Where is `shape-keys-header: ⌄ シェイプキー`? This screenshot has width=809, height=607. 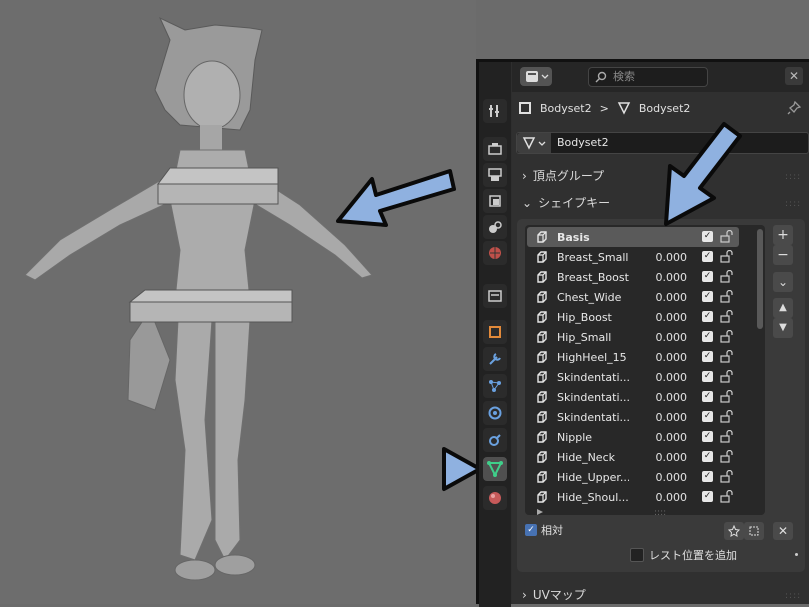
shape-keys-header: ⌄ シェイプキー is located at coordinates (566, 203).